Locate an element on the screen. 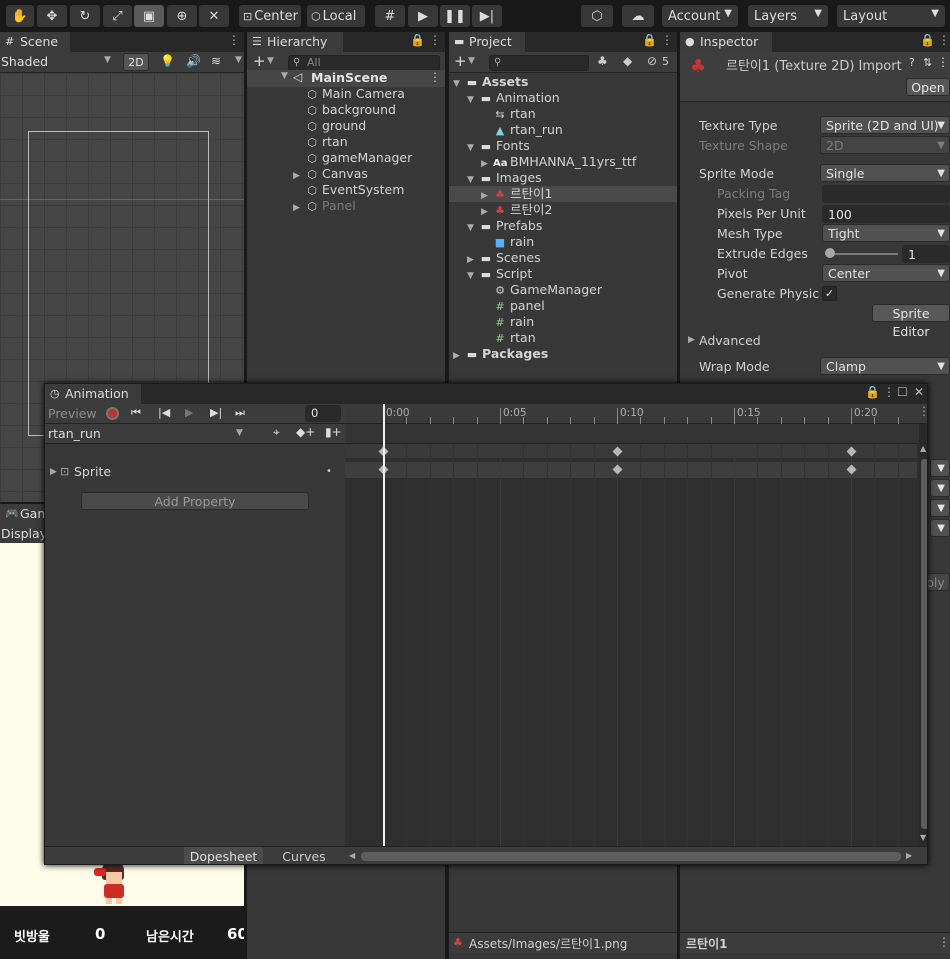 The height and width of the screenshot is (959, 950). aniso-dropdown: ▼ is located at coordinates (940, 488).